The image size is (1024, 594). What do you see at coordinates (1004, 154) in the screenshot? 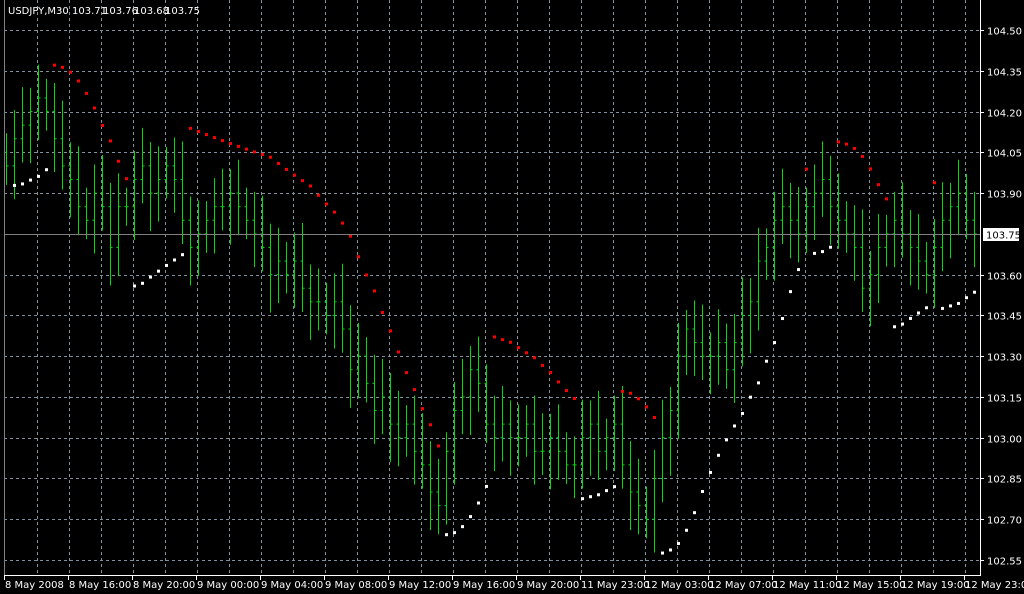
I see `y-tick-label: 104.05` at bounding box center [1004, 154].